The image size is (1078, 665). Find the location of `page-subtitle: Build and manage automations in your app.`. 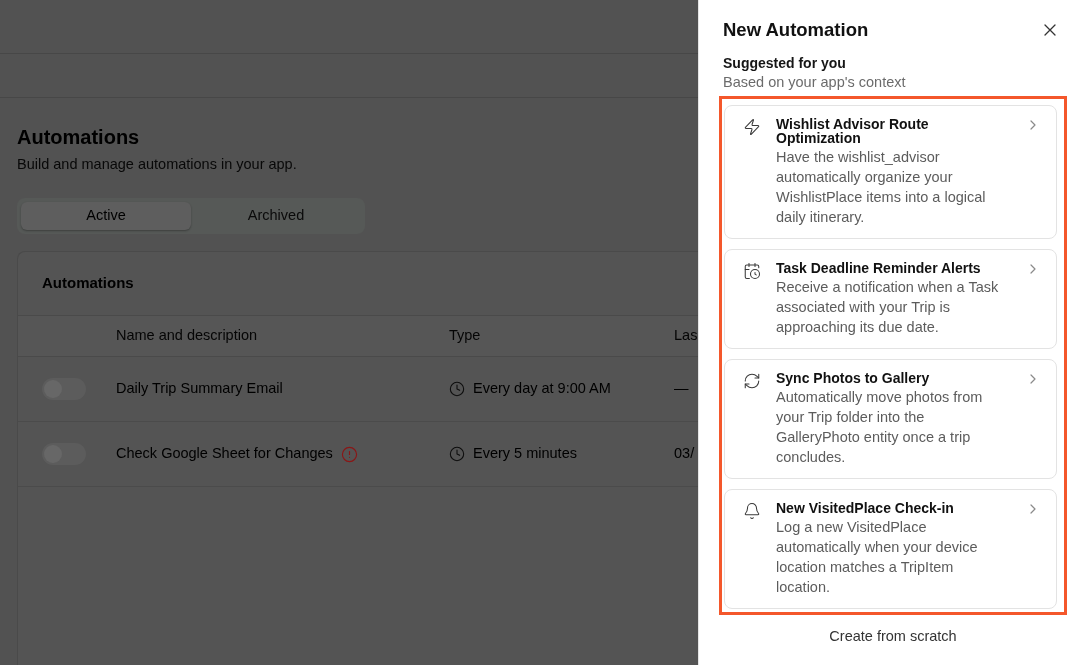

page-subtitle: Build and manage automations in your app. is located at coordinates (157, 164).